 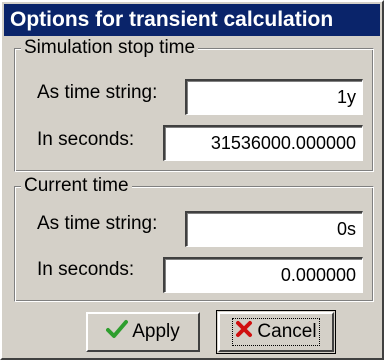 I want to click on apply-button: Apply, so click(x=143, y=332).